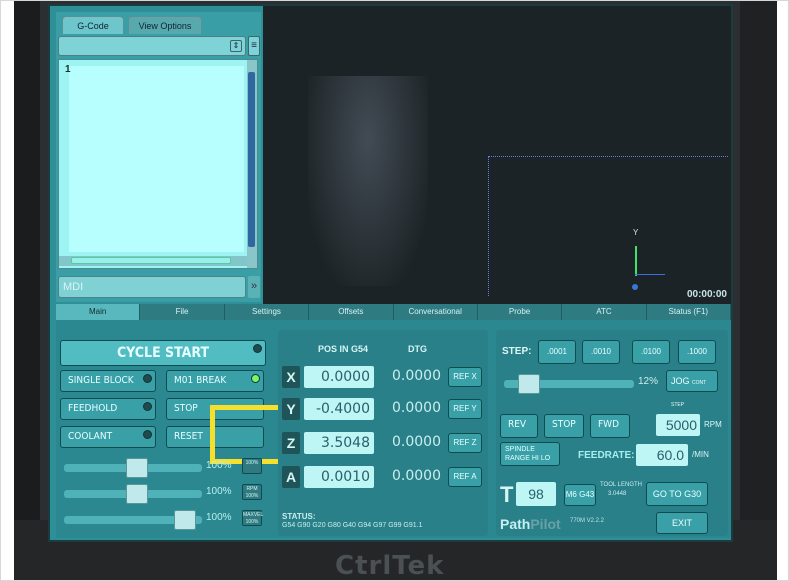 The width and height of the screenshot is (789, 581). I want to click on pathpilot-logo: PathPilot, so click(530, 524).